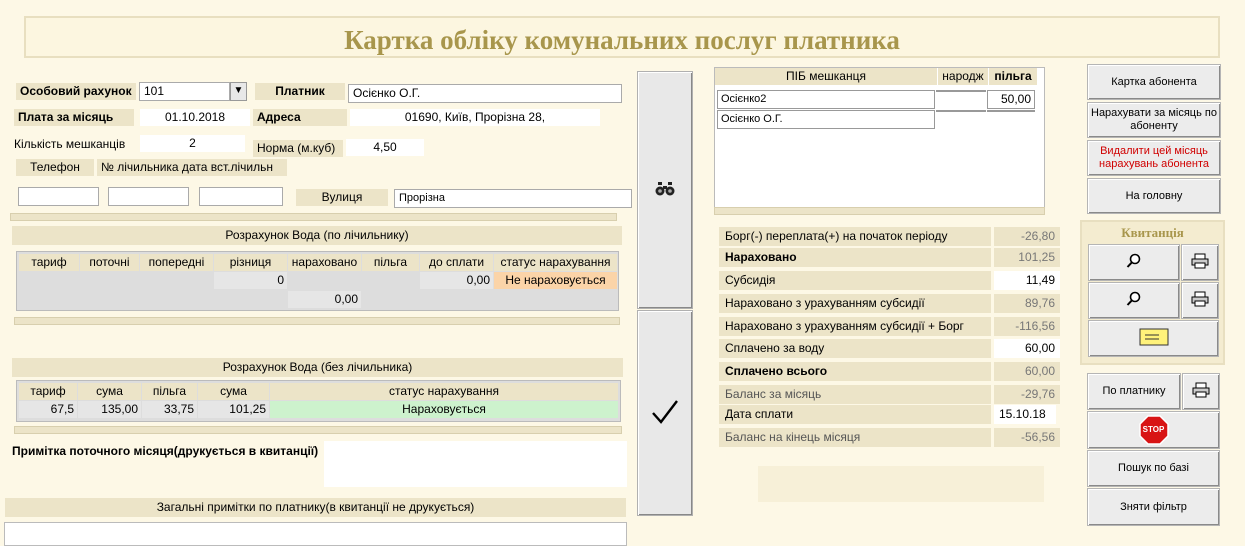 The width and height of the screenshot is (1245, 546). I want to click on clear-filter-button: Зняти фільтр, so click(1153, 507).